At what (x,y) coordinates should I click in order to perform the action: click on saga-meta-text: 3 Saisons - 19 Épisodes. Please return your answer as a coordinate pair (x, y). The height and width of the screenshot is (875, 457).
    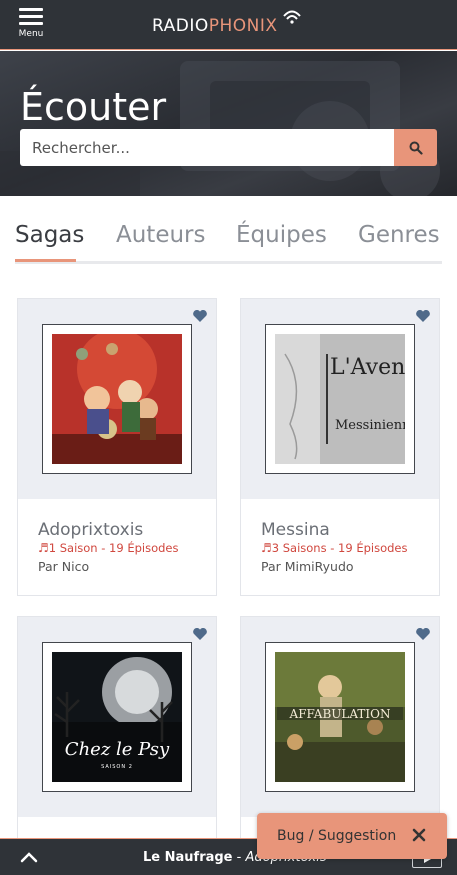
    Looking at the image, I should click on (339, 548).